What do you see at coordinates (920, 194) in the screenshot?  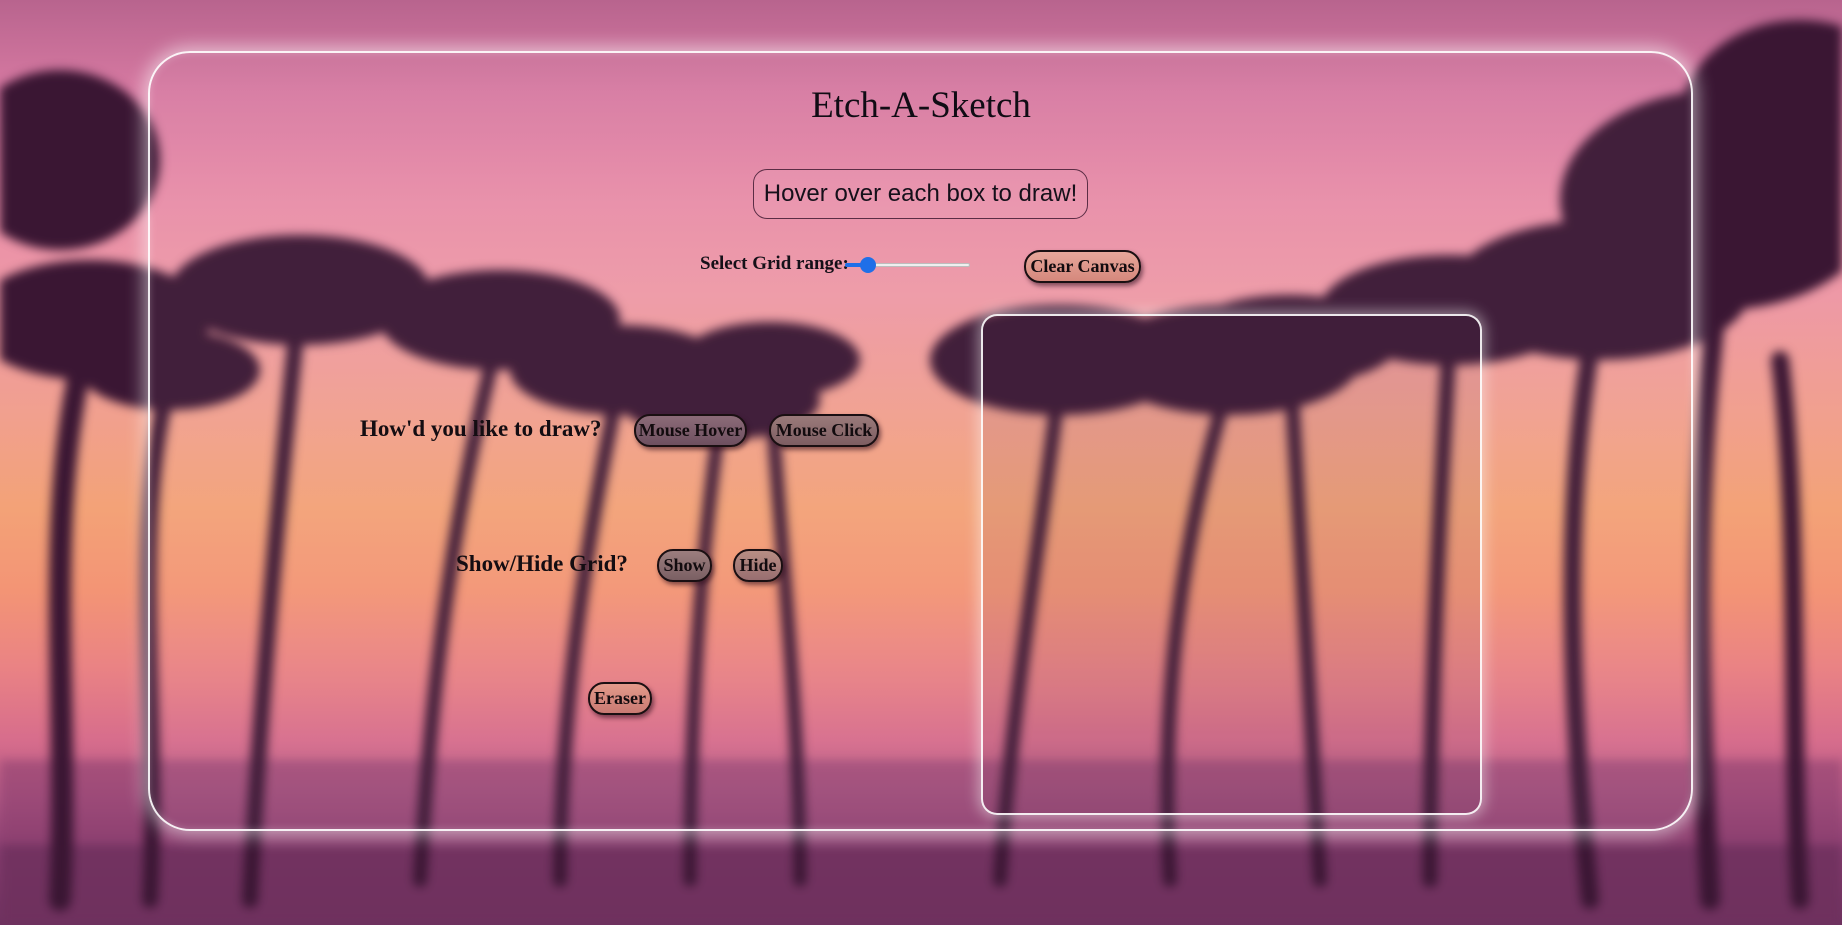 I see `instruction-banner: Hover over each box to draw!` at bounding box center [920, 194].